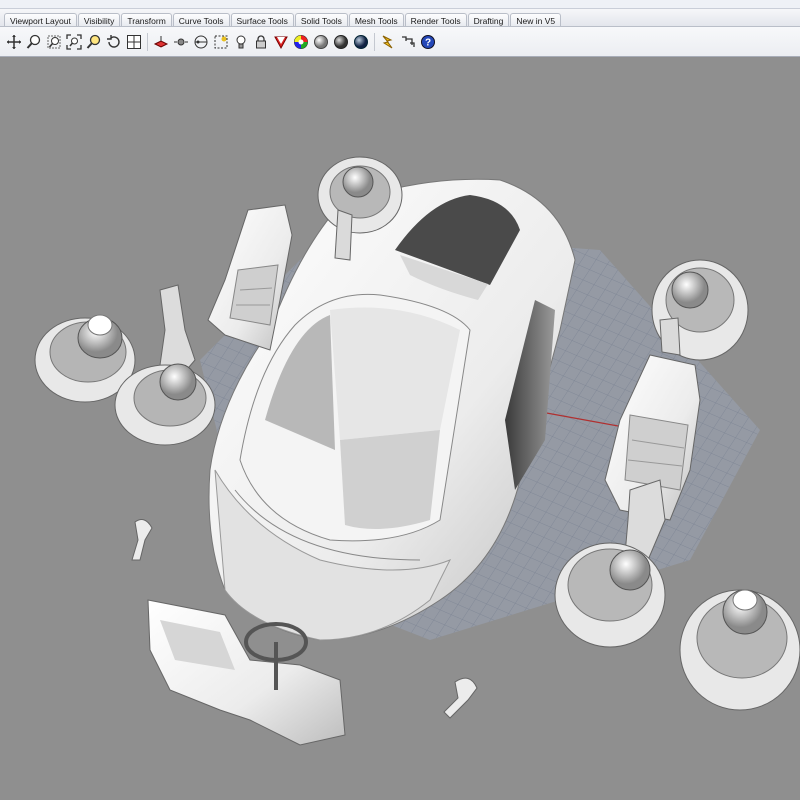 The width and height of the screenshot is (800, 800). I want to click on render-color-icon, so click(301, 42).